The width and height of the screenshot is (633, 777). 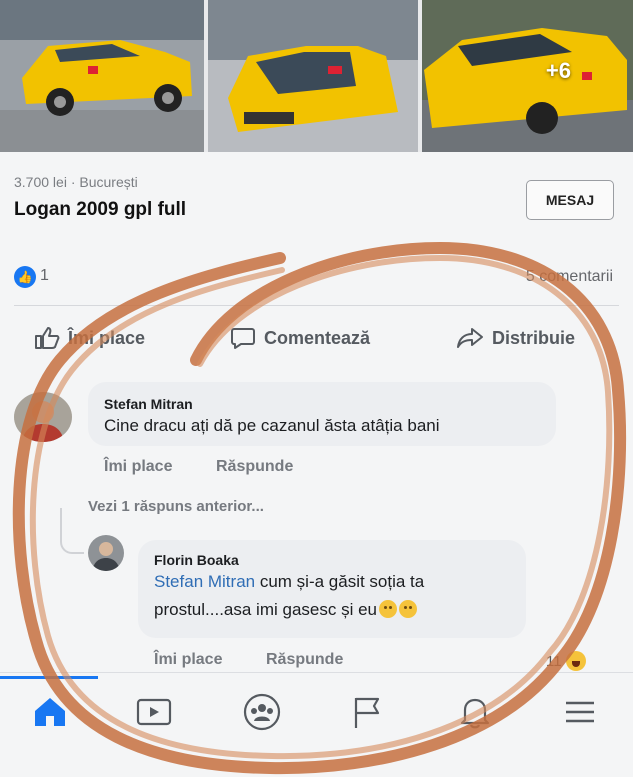 I want to click on reply-author: Florin Boaka, so click(x=196, y=560).